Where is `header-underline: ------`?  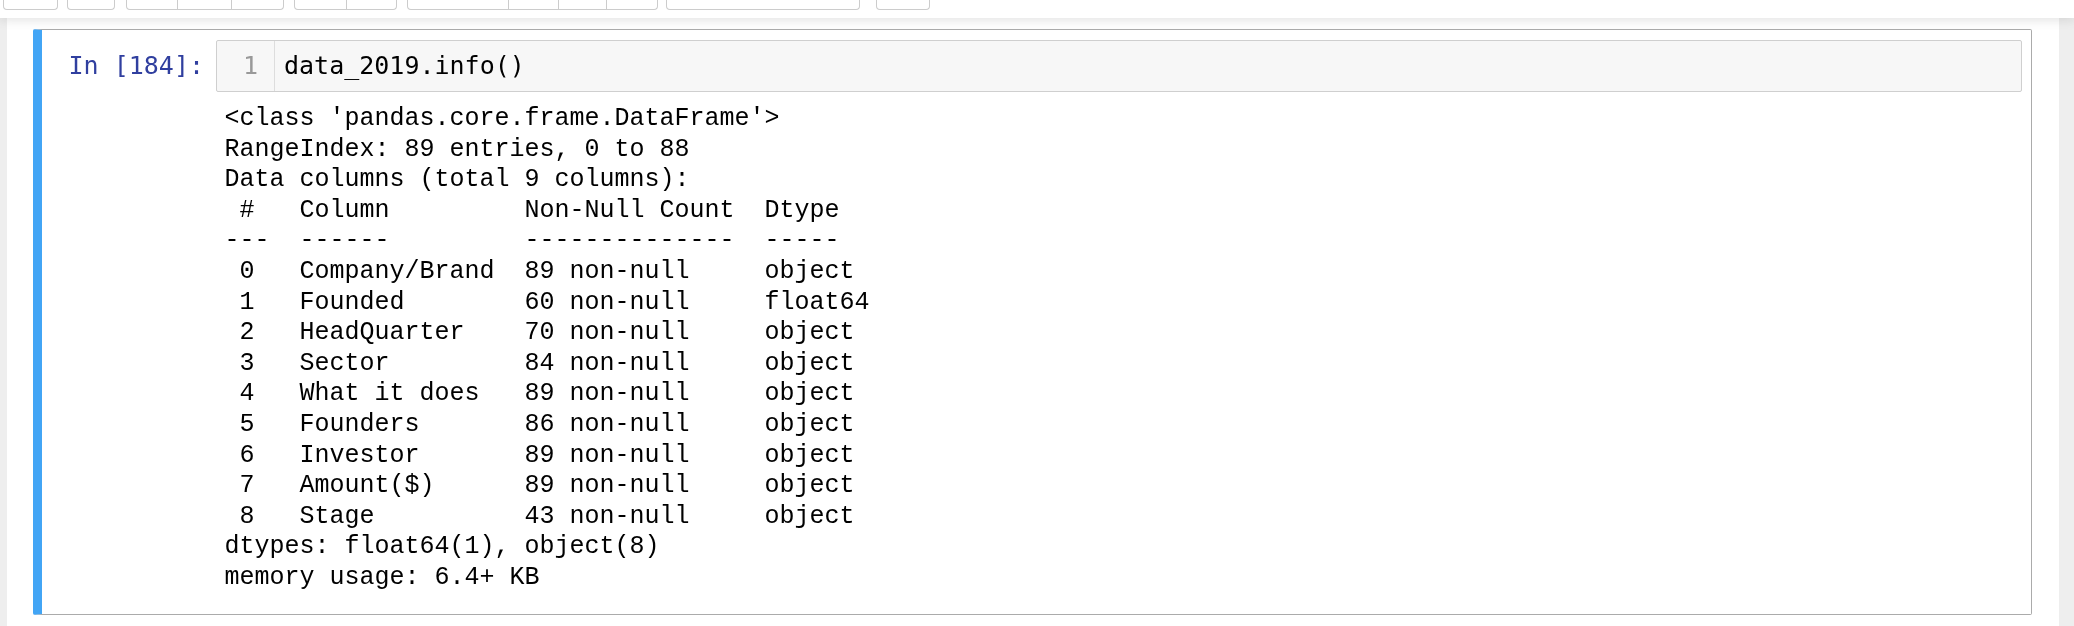 header-underline: ------ is located at coordinates (344, 241).